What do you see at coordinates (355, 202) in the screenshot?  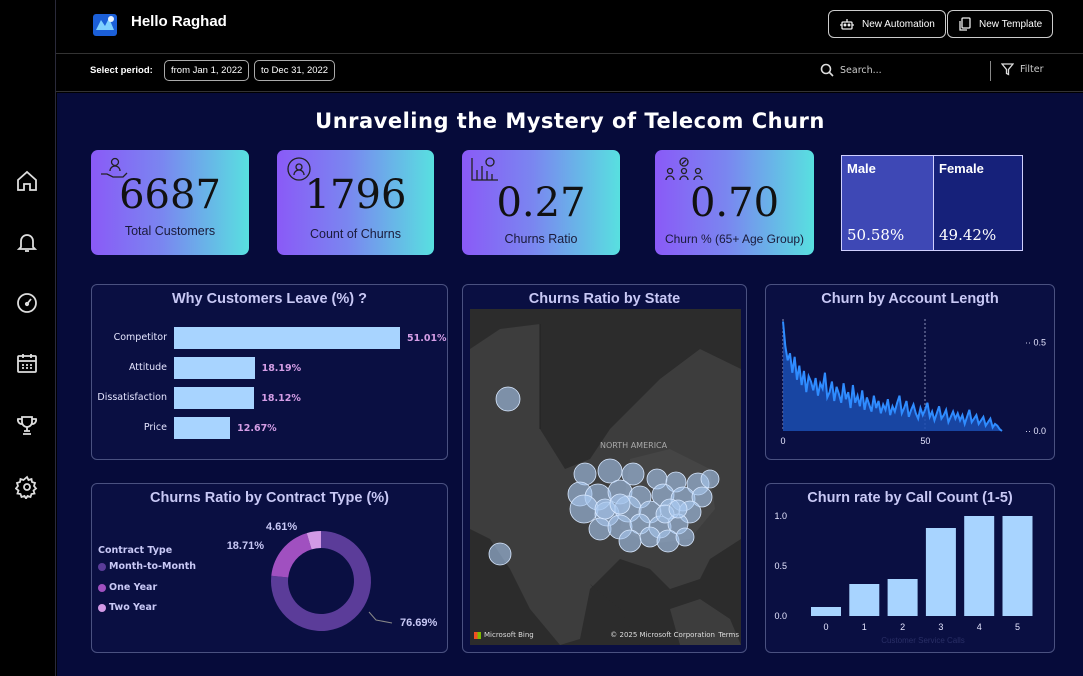 I see `kpi-count-churns: 1796 Count of Churns` at bounding box center [355, 202].